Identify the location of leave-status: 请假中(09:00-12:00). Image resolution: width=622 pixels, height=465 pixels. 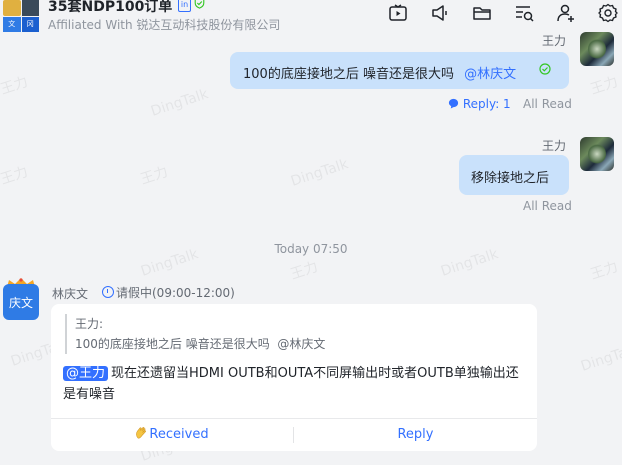
(168, 292).